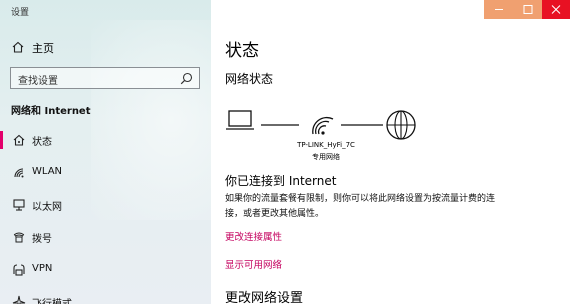 The width and height of the screenshot is (570, 304). What do you see at coordinates (264, 297) in the screenshot?
I see `change-network-settings-heading: 更改网络设置` at bounding box center [264, 297].